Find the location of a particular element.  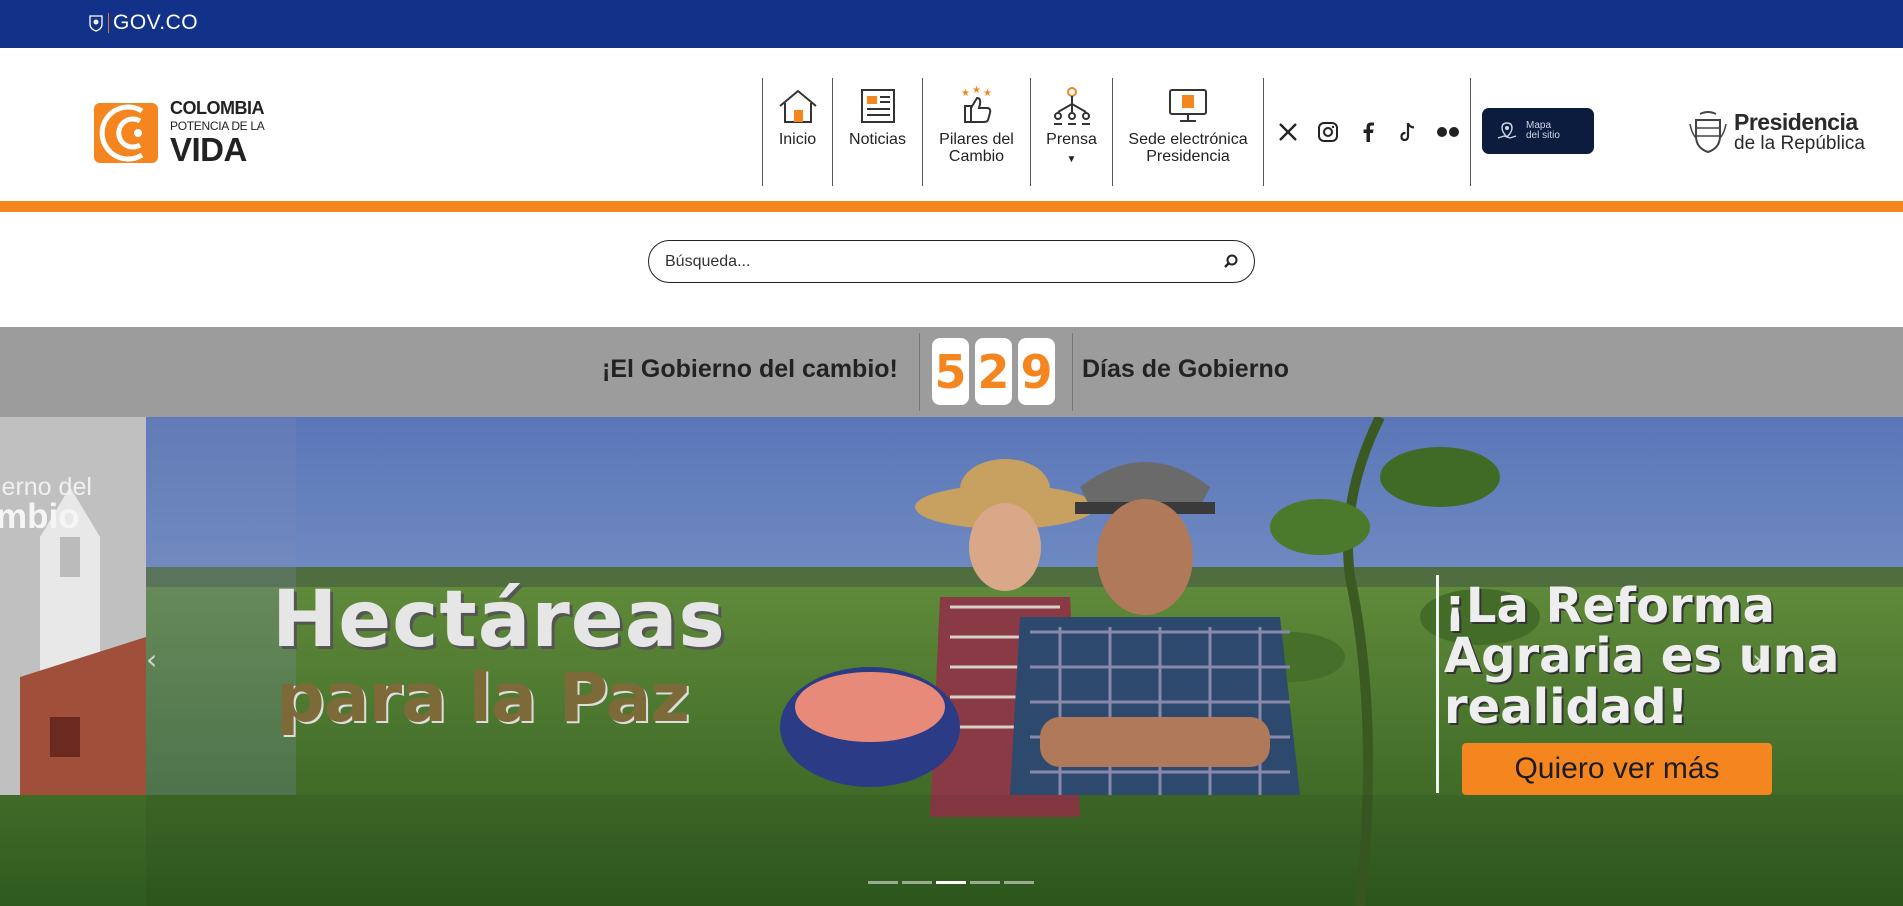

colombia-shield-icon is located at coordinates (96, 23).